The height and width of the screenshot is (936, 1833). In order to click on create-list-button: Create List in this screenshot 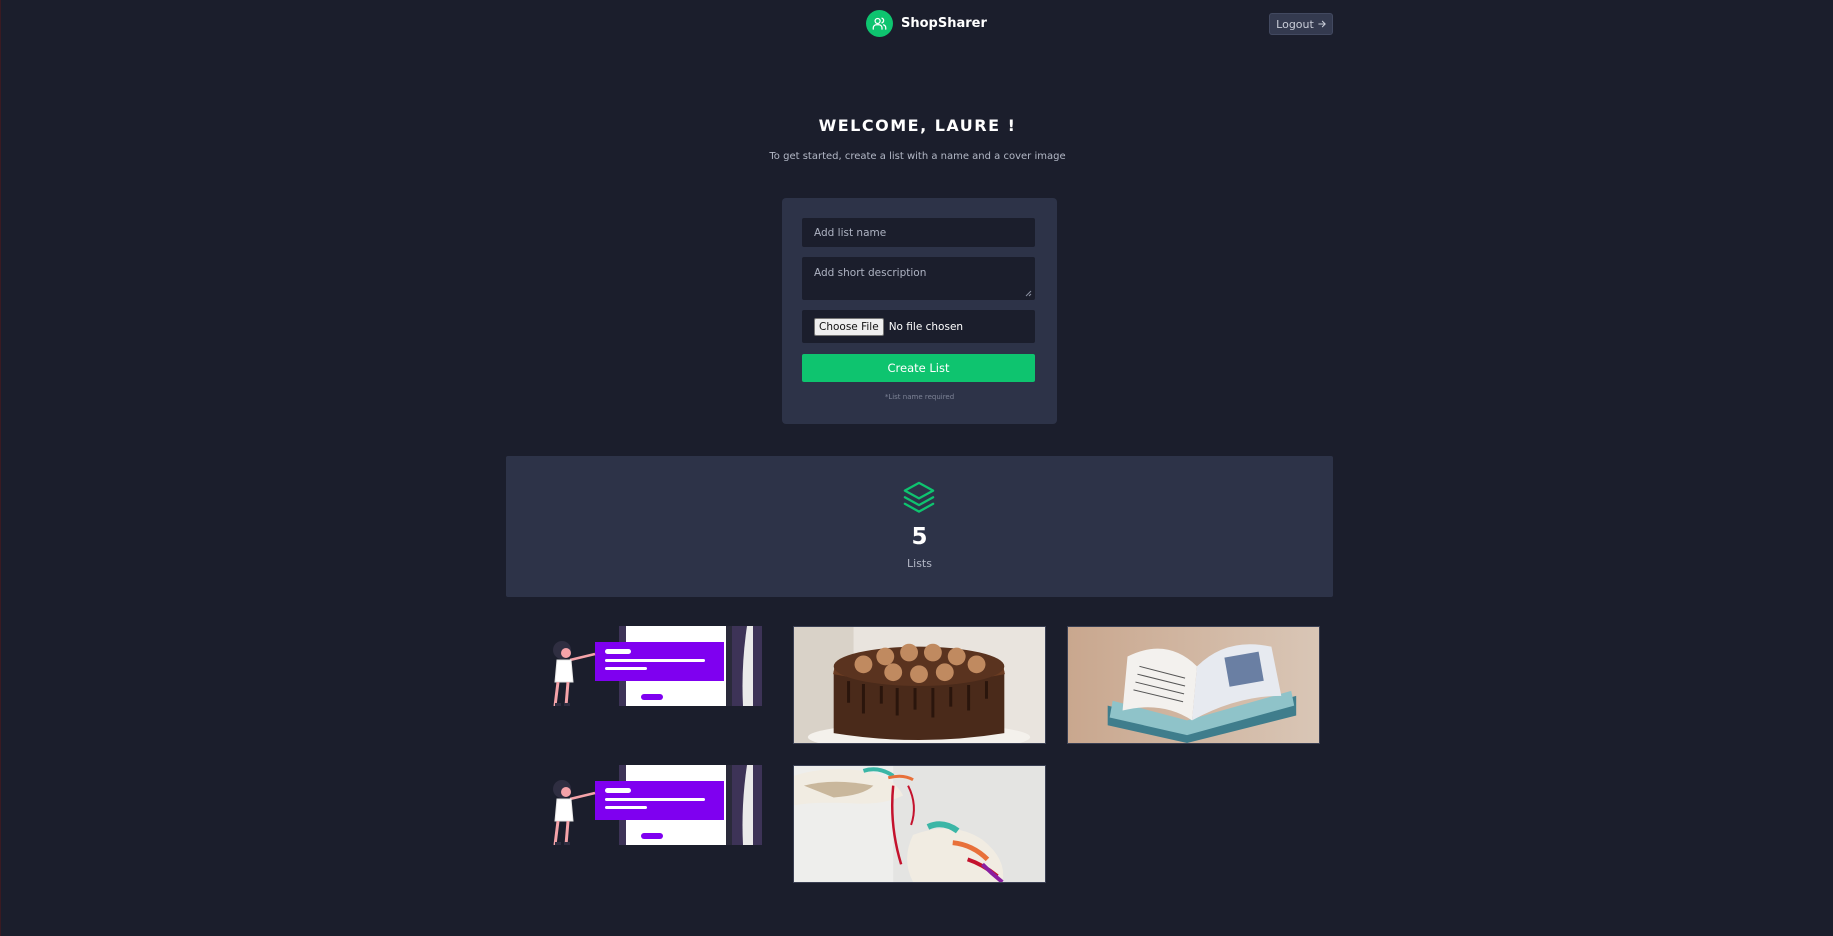, I will do `click(918, 368)`.